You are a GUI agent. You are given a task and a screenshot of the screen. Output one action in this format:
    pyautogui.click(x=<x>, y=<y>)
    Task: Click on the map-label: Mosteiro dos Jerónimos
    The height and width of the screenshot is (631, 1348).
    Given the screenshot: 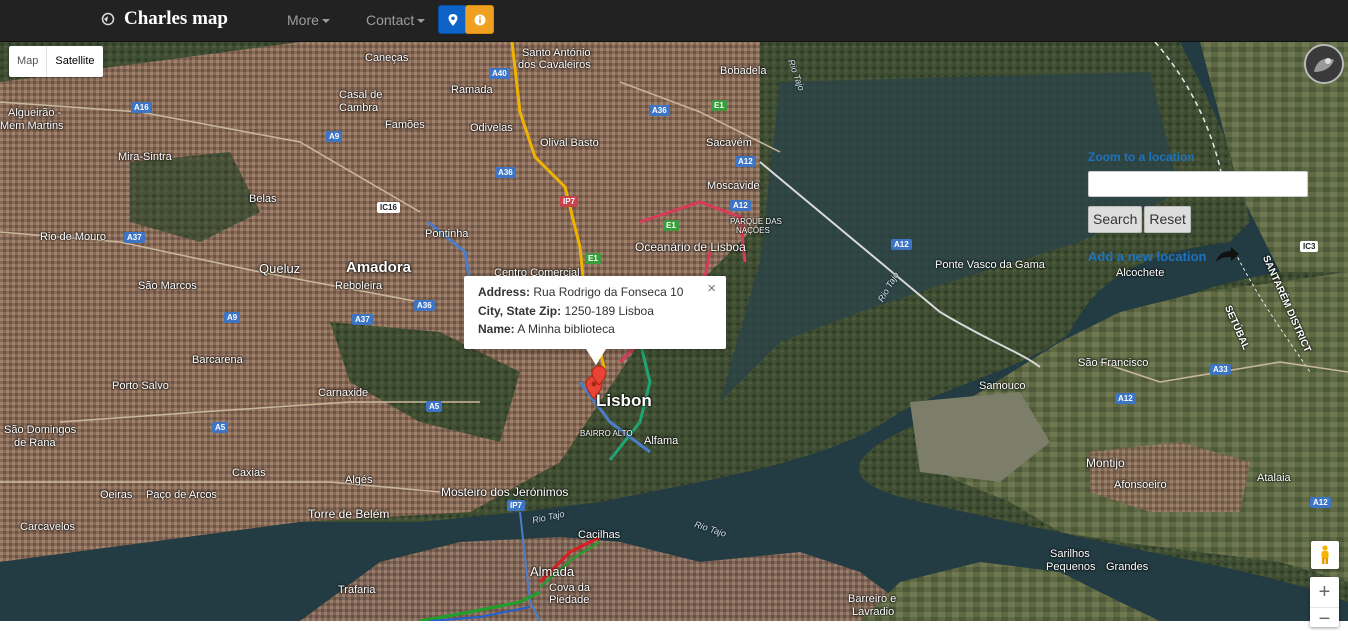 What is the action you would take?
    pyautogui.click(x=505, y=492)
    